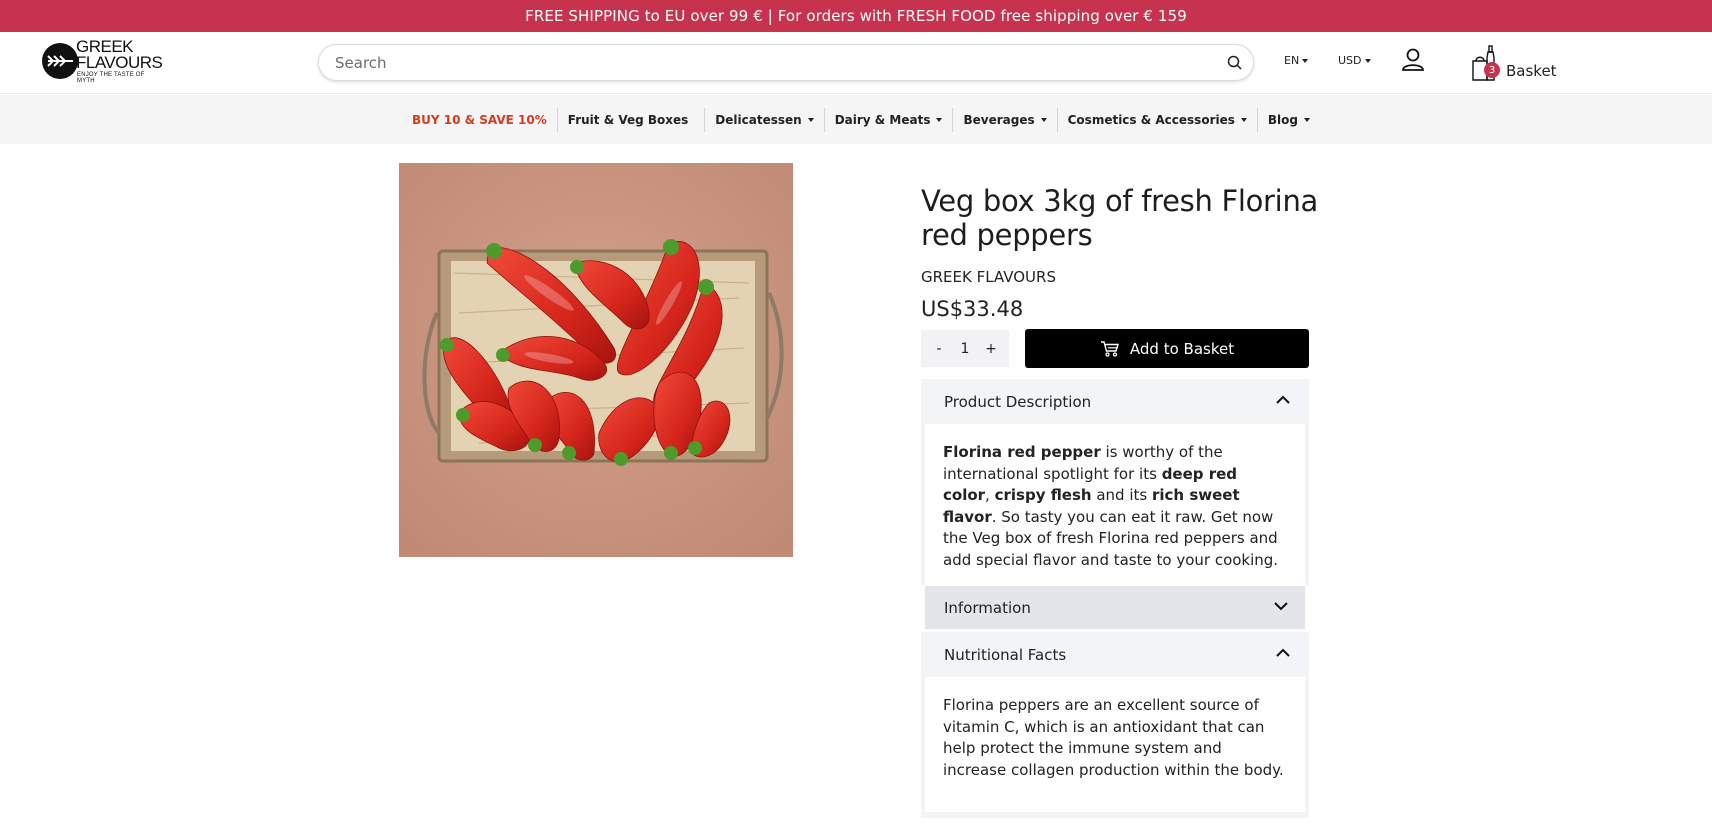 The height and width of the screenshot is (830, 1712). I want to click on search-icon, so click(1234, 62).